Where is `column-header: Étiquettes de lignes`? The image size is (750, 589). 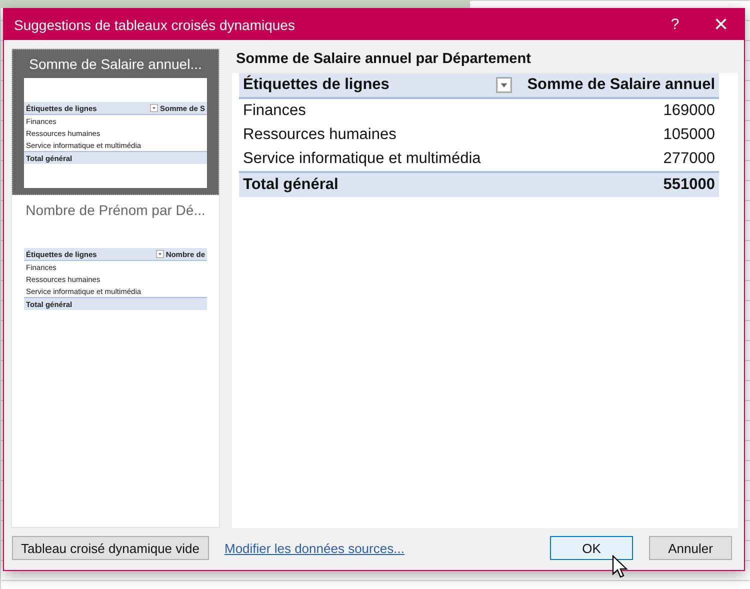
column-header: Étiquettes de lignes is located at coordinates (365, 85).